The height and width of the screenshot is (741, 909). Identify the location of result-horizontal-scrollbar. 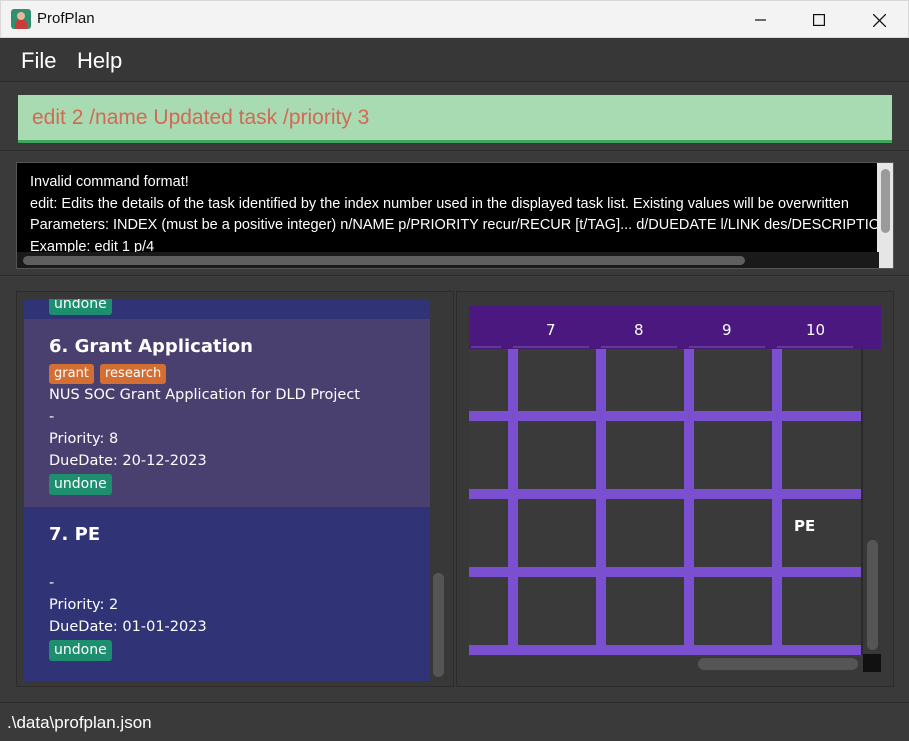
(448, 260).